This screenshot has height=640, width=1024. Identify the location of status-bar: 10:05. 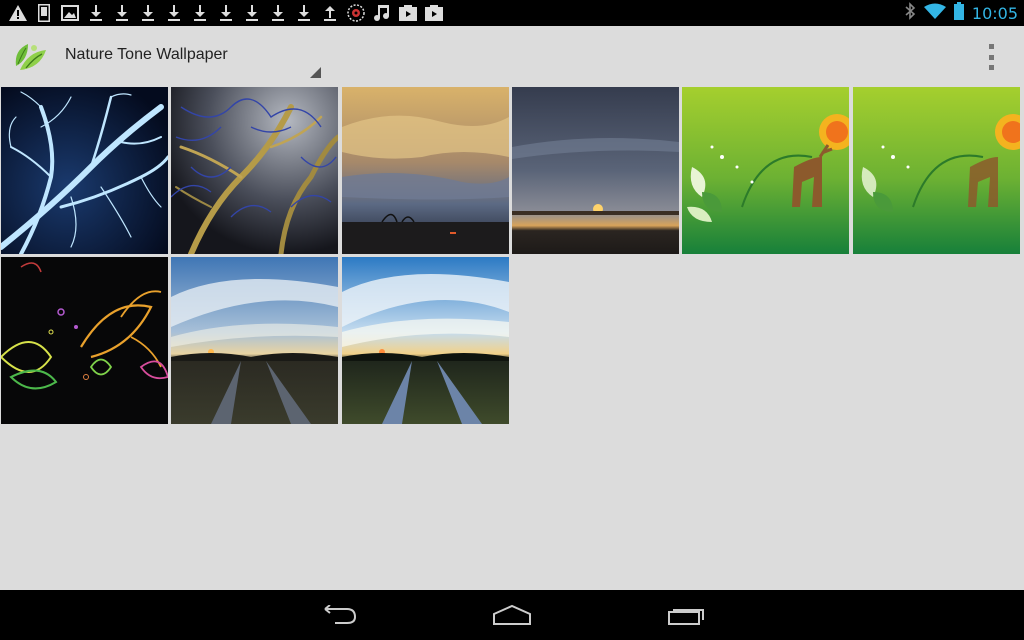
(512, 13).